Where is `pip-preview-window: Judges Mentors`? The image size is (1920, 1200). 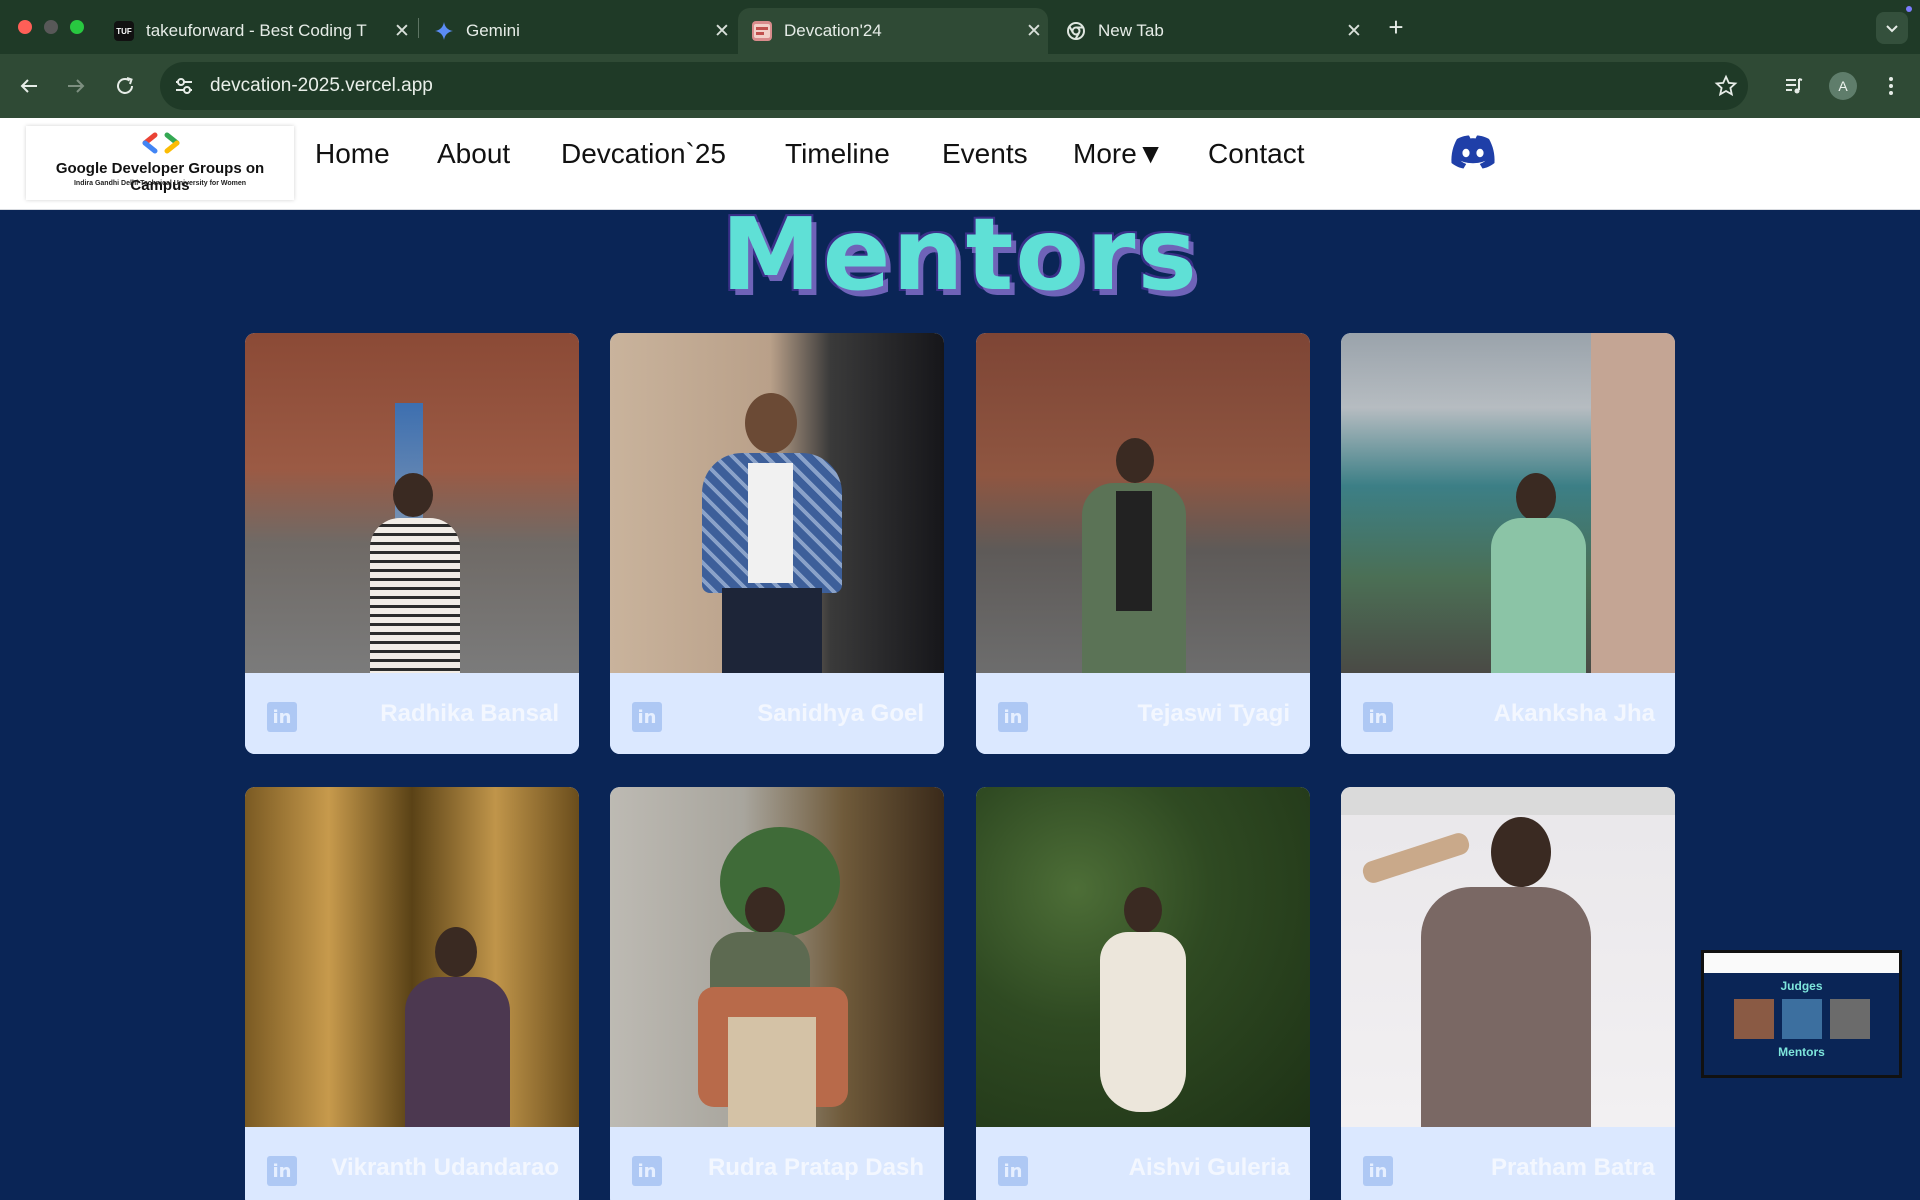 pip-preview-window: Judges Mentors is located at coordinates (1801, 1014).